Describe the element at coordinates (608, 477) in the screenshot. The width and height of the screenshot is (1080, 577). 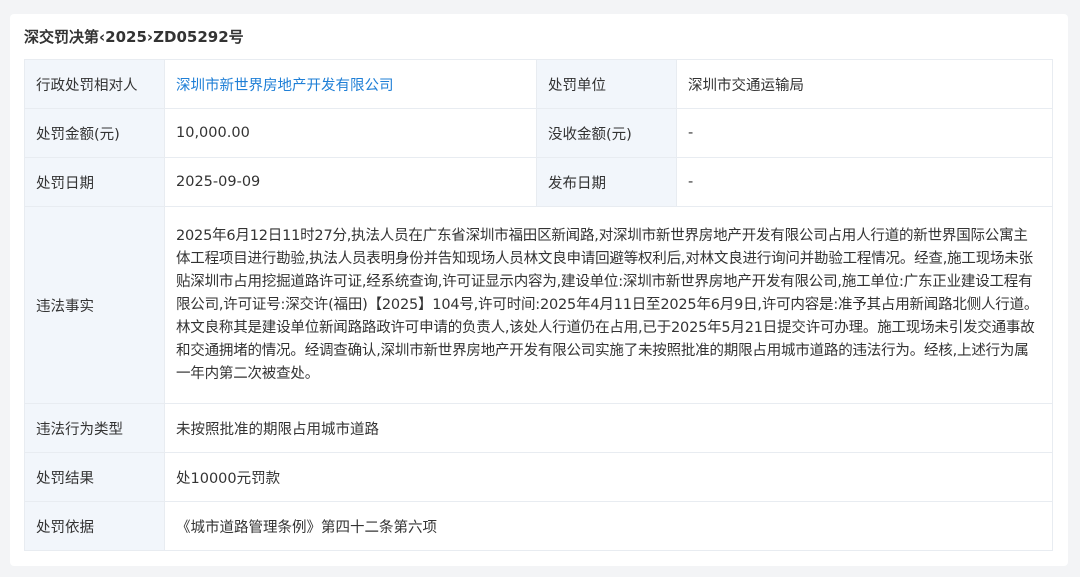
I see `result-value: 处10000元罚款` at that location.